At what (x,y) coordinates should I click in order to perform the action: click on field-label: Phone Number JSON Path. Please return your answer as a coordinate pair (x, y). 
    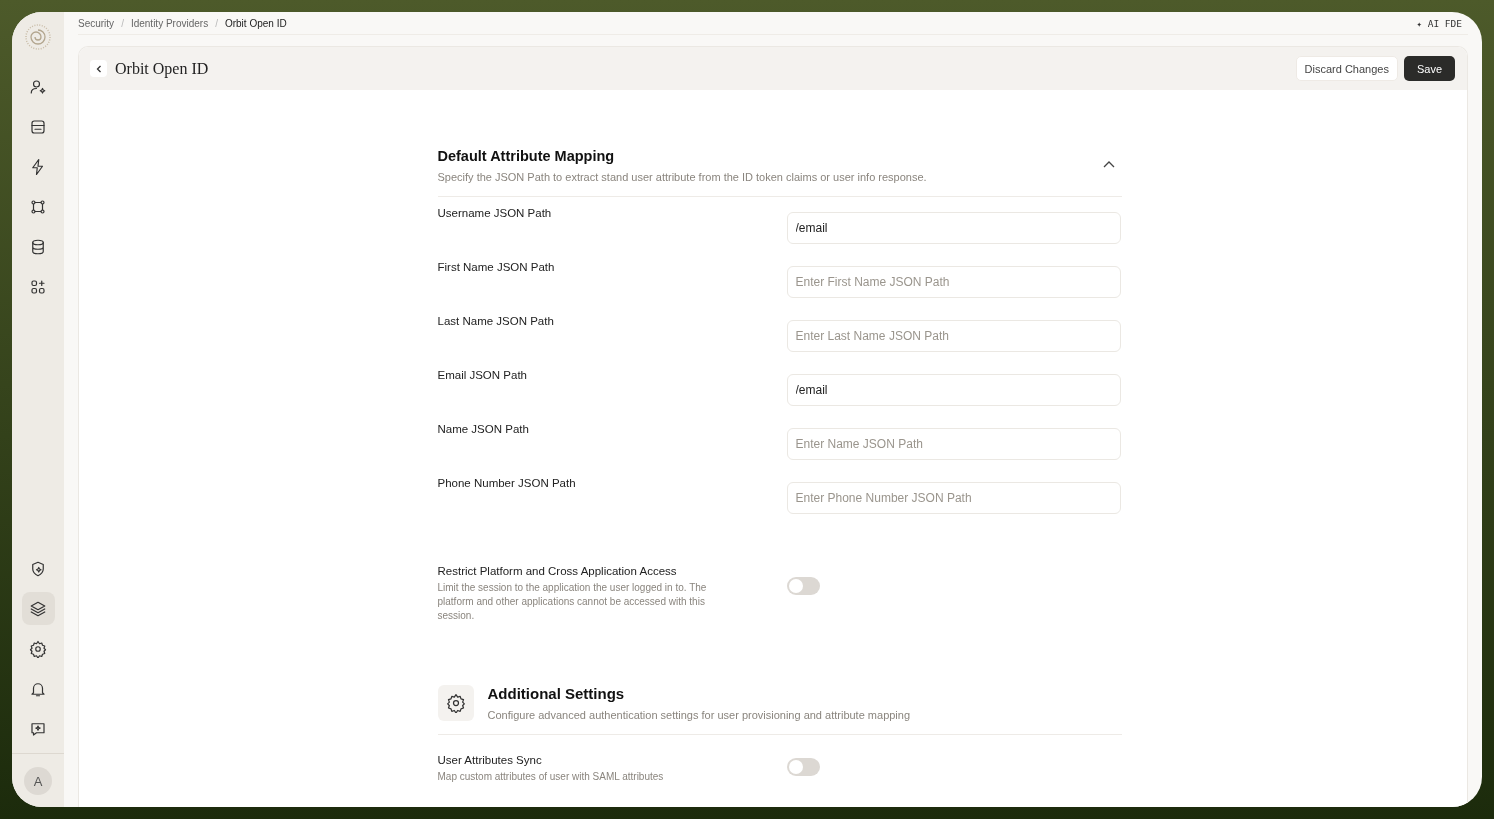
    Looking at the image, I should click on (507, 482).